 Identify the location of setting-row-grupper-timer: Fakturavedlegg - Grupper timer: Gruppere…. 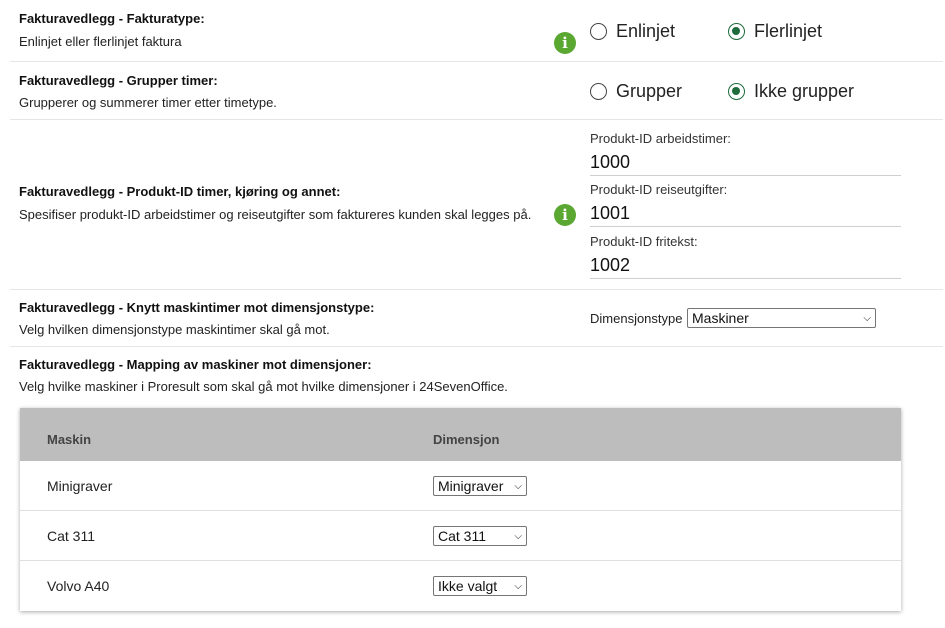
(476, 91).